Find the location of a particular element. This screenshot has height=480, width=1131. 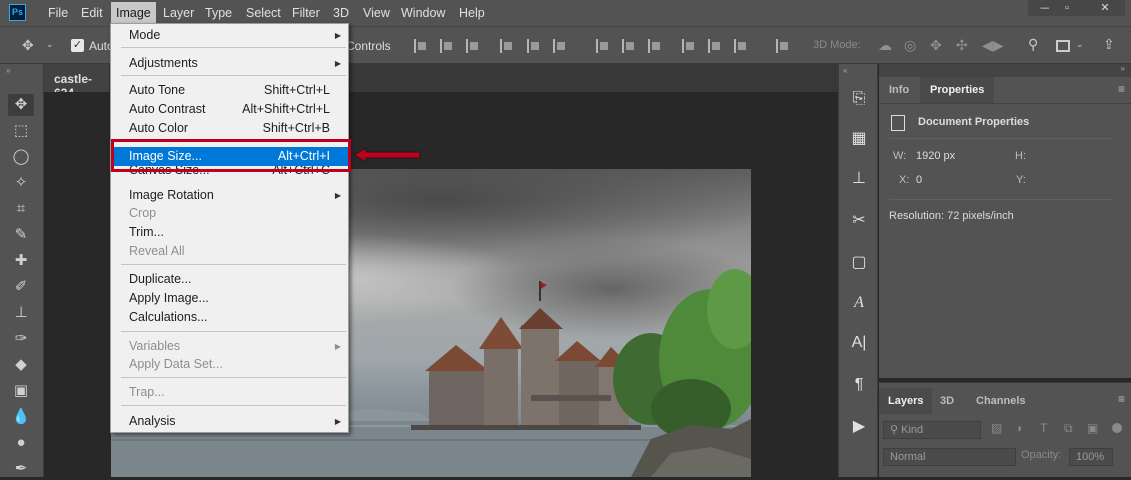

paragraph-icon: A| is located at coordinates (859, 343).